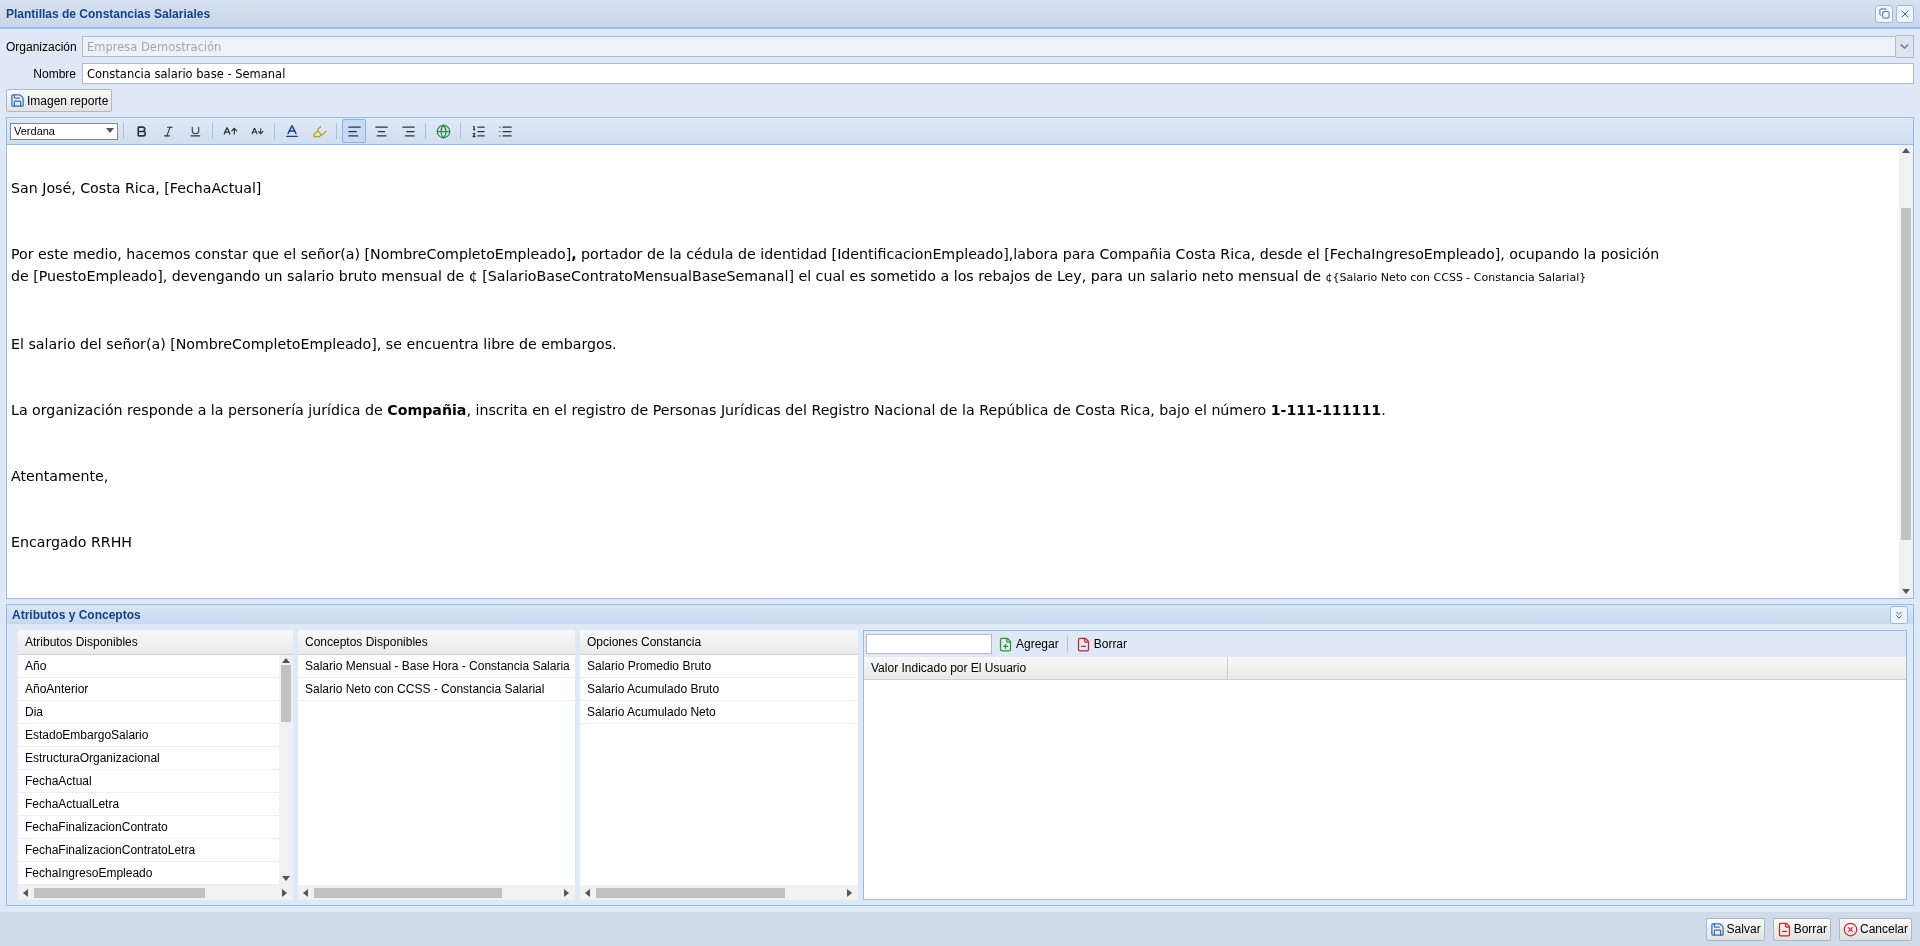 The image size is (1920, 946). I want to click on cancel-icon, so click(1850, 929).